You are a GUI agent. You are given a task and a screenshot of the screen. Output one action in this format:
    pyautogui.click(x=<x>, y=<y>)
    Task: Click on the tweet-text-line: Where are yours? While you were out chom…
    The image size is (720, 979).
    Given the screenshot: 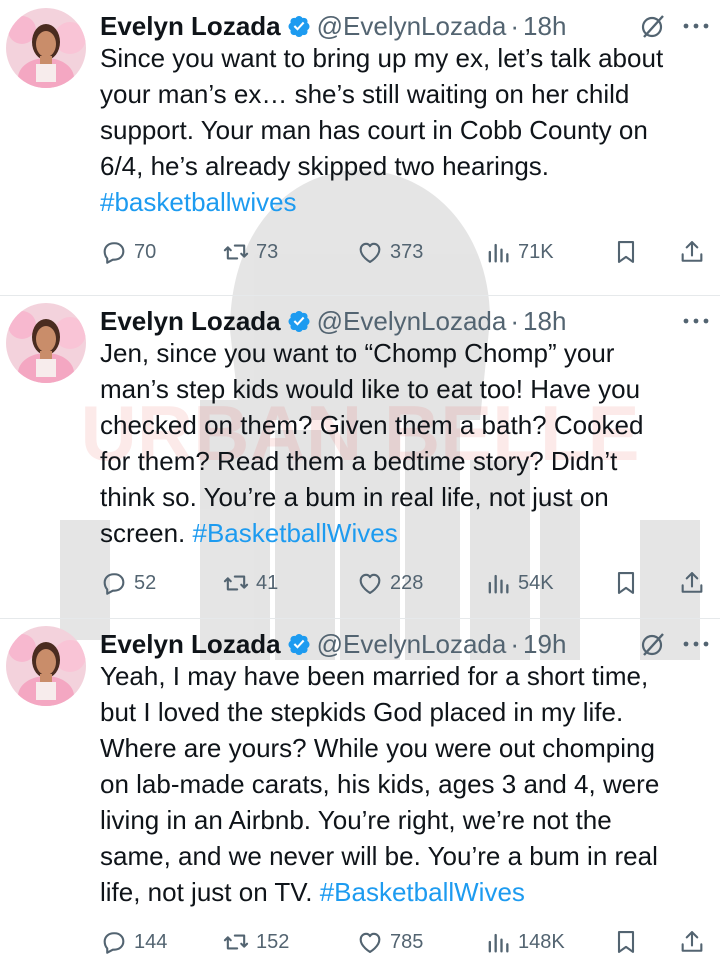 What is the action you would take?
    pyautogui.click(x=406, y=748)
    